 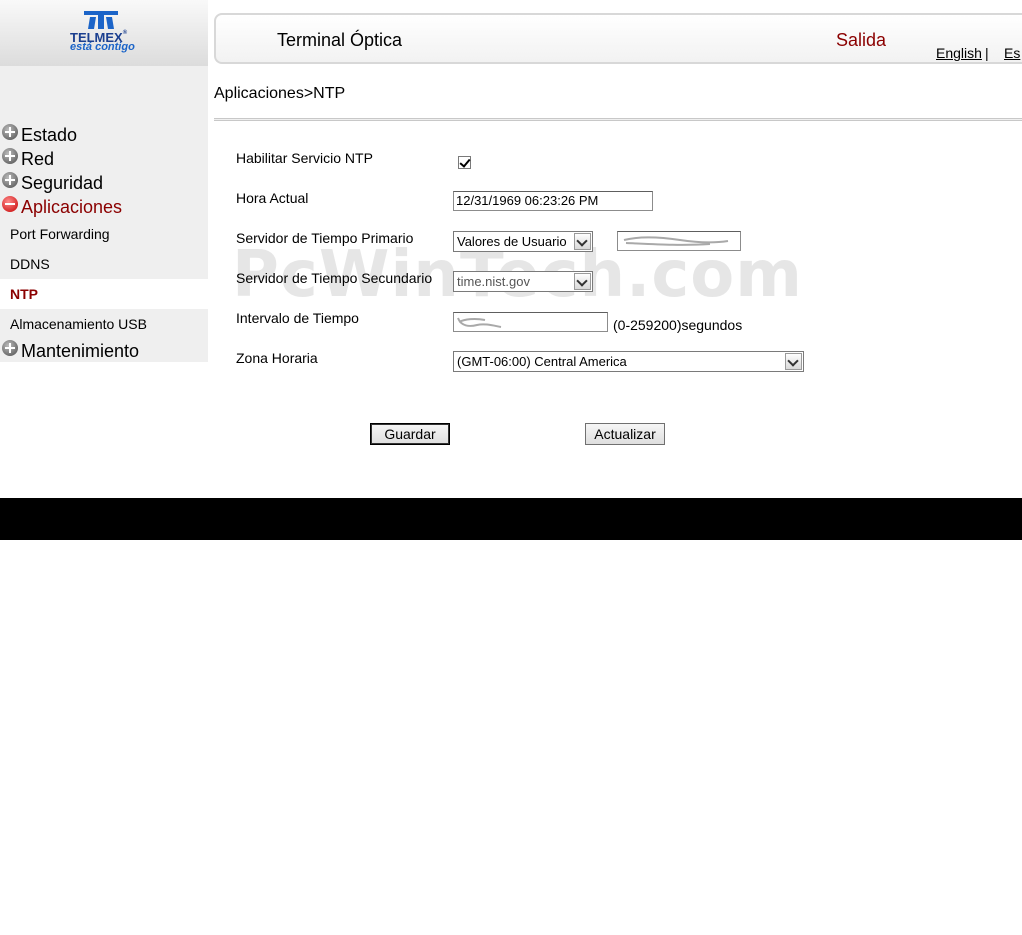 I want to click on sidebar-item-label: Estado, so click(x=49, y=135).